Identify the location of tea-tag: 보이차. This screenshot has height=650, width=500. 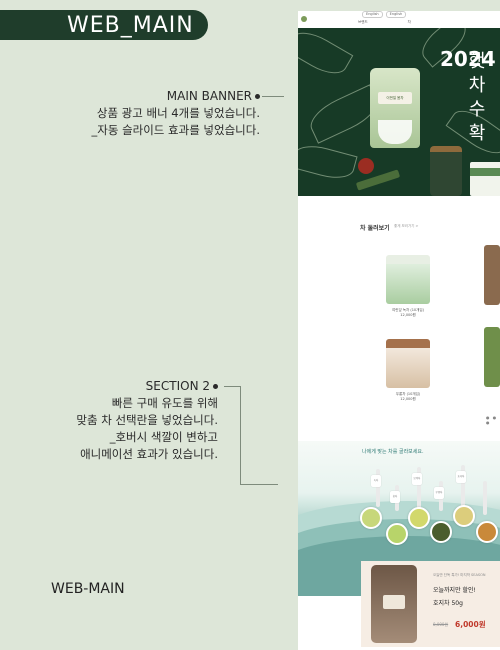
(417, 479).